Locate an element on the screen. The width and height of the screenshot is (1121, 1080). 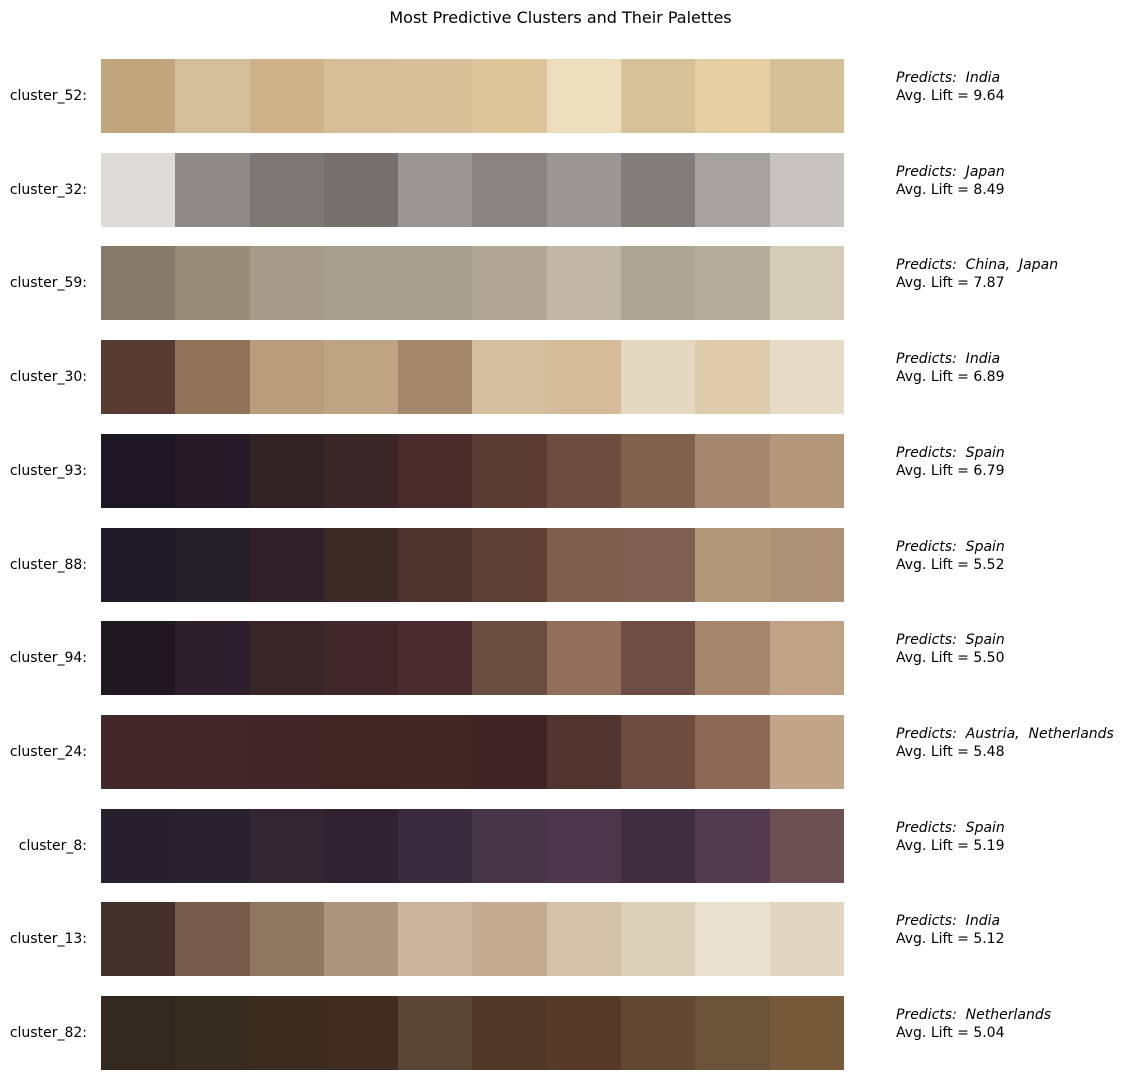
predicts-text: Predicts: Austria, Netherlands is located at coordinates (1005, 734).